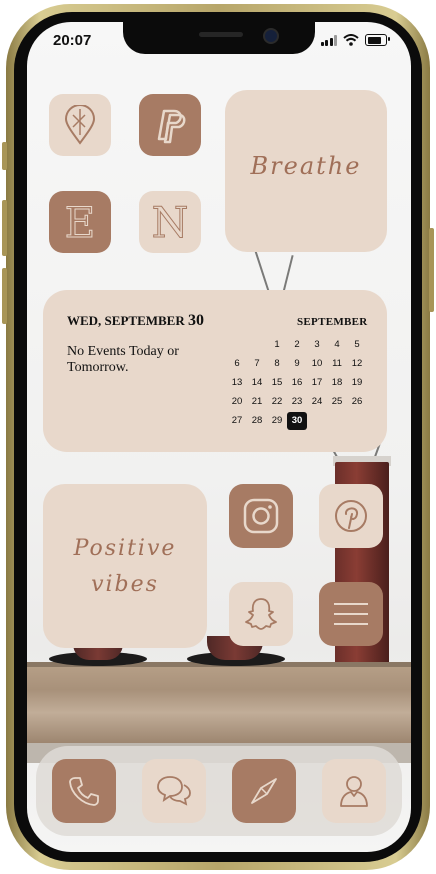 This screenshot has height=874, width=436. What do you see at coordinates (337, 345) in the screenshot?
I see `calendar-day: 4` at bounding box center [337, 345].